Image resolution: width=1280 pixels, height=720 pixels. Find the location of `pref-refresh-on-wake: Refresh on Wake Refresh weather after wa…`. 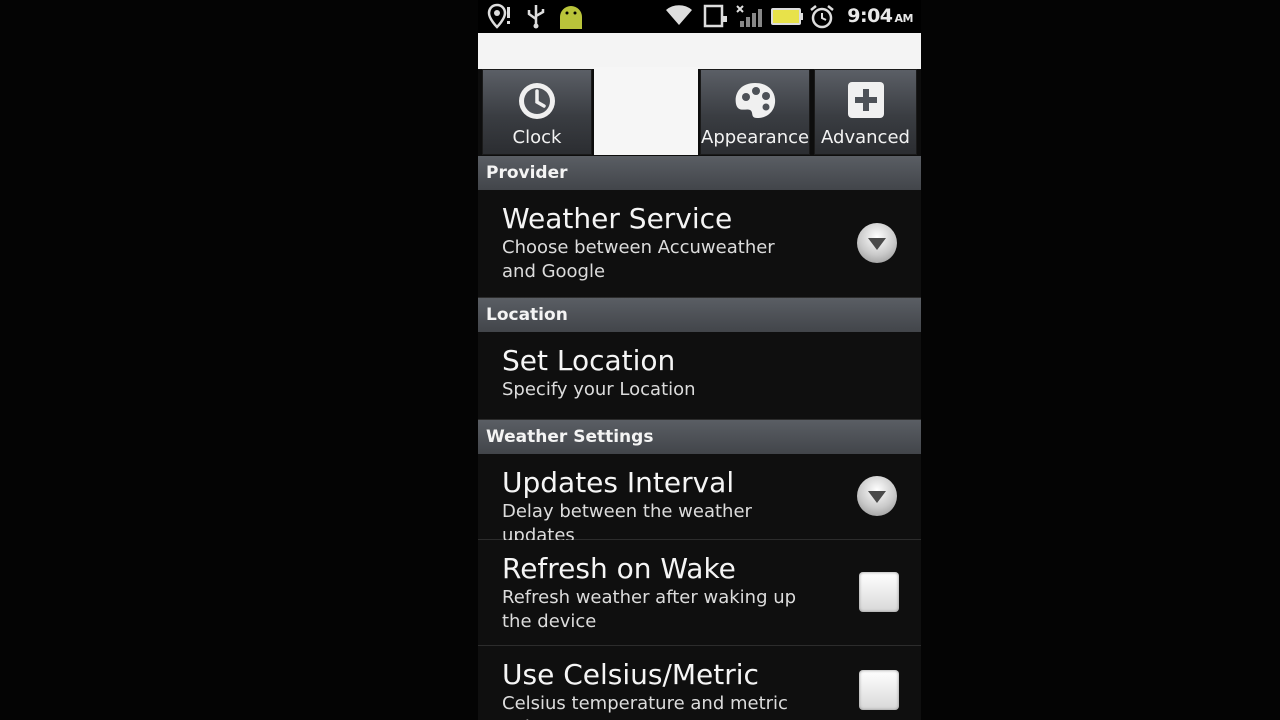

pref-refresh-on-wake: Refresh on Wake Refresh weather after wa… is located at coordinates (699, 593).